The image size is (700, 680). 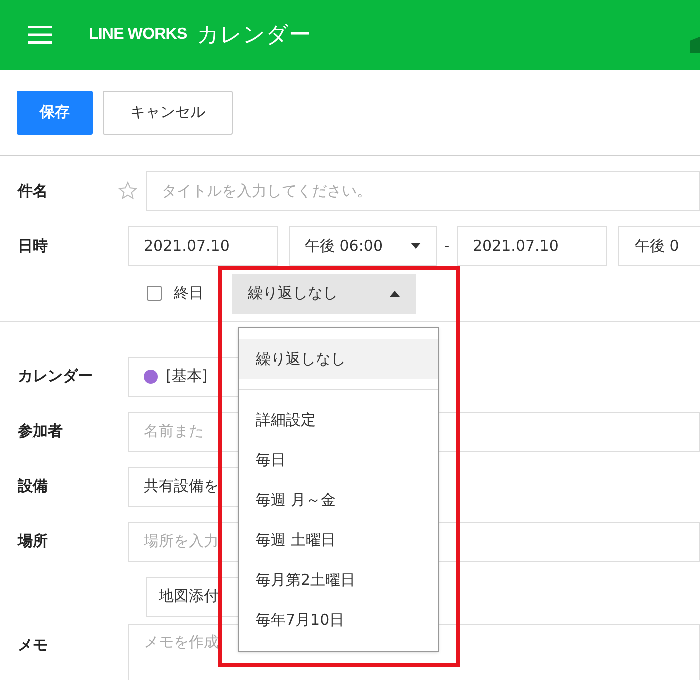 What do you see at coordinates (154, 293) in the screenshot?
I see `all-day-checkbox` at bounding box center [154, 293].